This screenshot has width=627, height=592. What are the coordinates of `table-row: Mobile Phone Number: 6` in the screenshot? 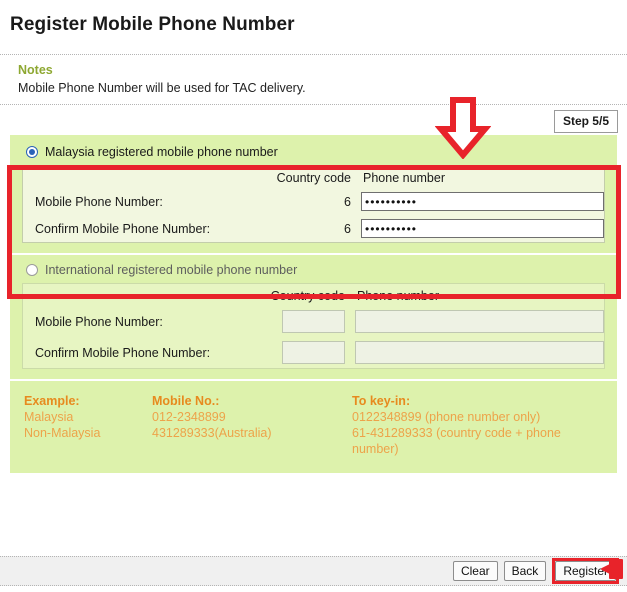 It's located at (313, 201).